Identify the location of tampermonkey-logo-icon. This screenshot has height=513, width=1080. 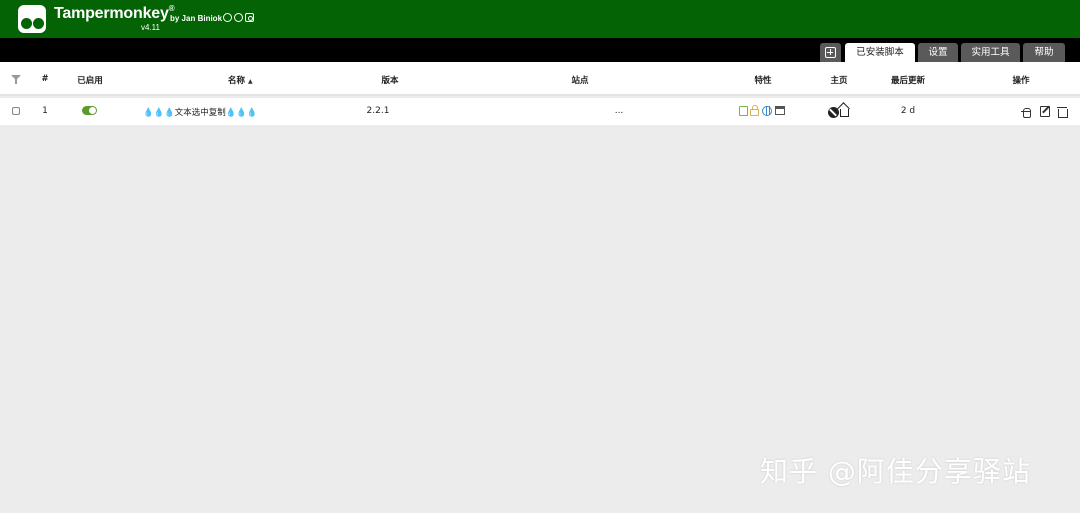
(32, 19).